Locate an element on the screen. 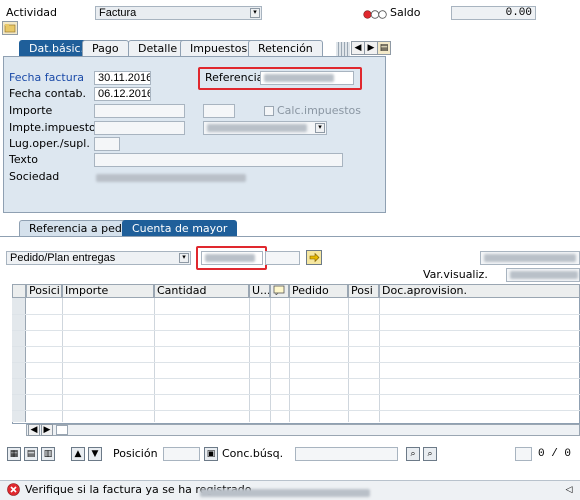 The height and width of the screenshot is (500, 580). layout-field is located at coordinates (530, 258).